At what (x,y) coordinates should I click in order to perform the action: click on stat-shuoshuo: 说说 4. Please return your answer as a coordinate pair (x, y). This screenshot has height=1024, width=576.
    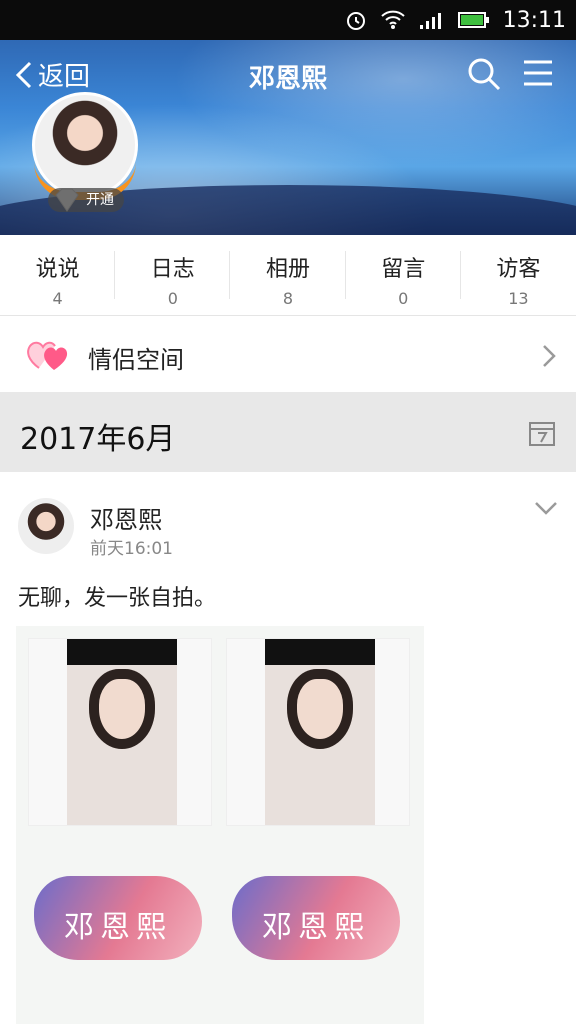
    Looking at the image, I should click on (58, 275).